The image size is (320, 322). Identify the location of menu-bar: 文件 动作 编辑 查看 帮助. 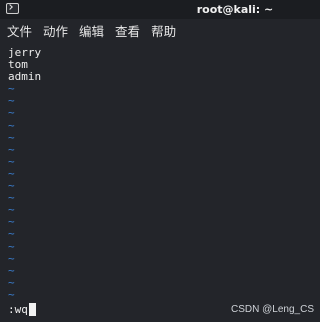
(160, 31).